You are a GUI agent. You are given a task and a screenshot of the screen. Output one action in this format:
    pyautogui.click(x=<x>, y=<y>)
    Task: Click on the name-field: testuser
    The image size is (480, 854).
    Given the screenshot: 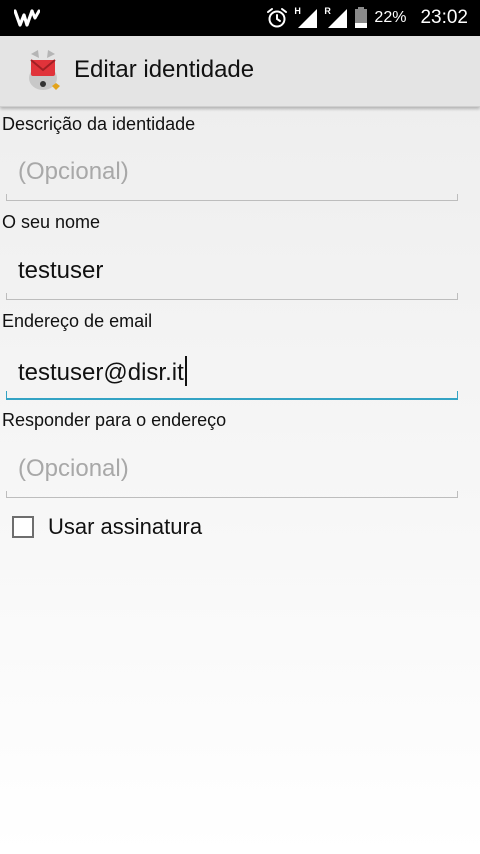 What is the action you would take?
    pyautogui.click(x=232, y=272)
    